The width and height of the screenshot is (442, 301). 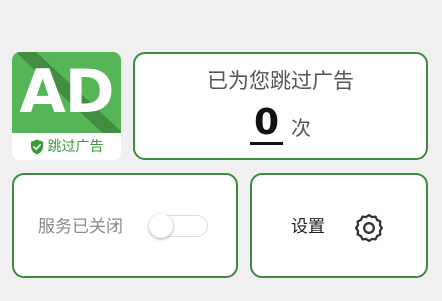 I want to click on logo-banner: AD, so click(x=66, y=92).